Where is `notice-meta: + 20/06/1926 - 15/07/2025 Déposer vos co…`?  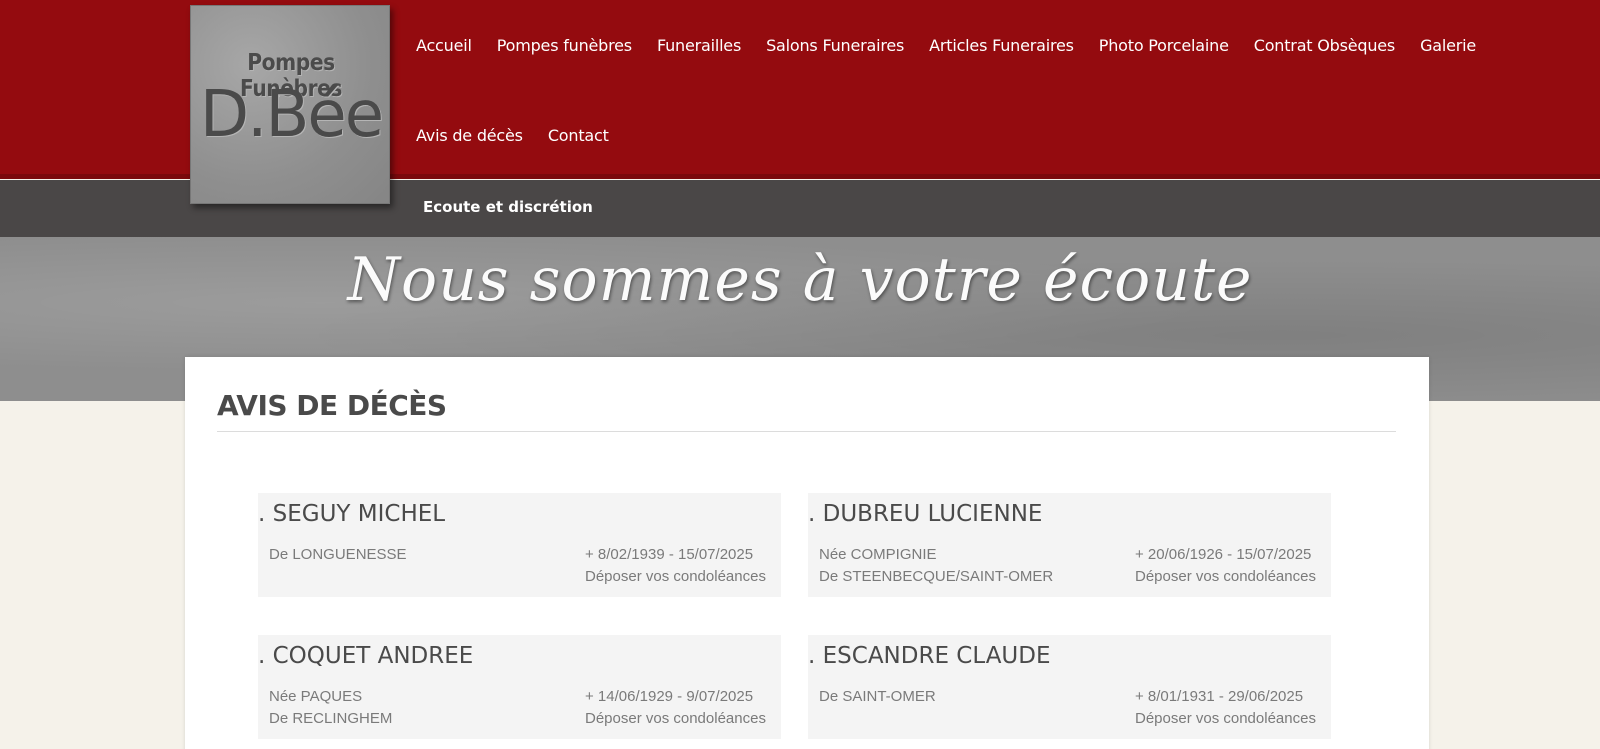
notice-meta: + 20/06/1926 - 15/07/2025 Déposer vos co… is located at coordinates (1225, 566).